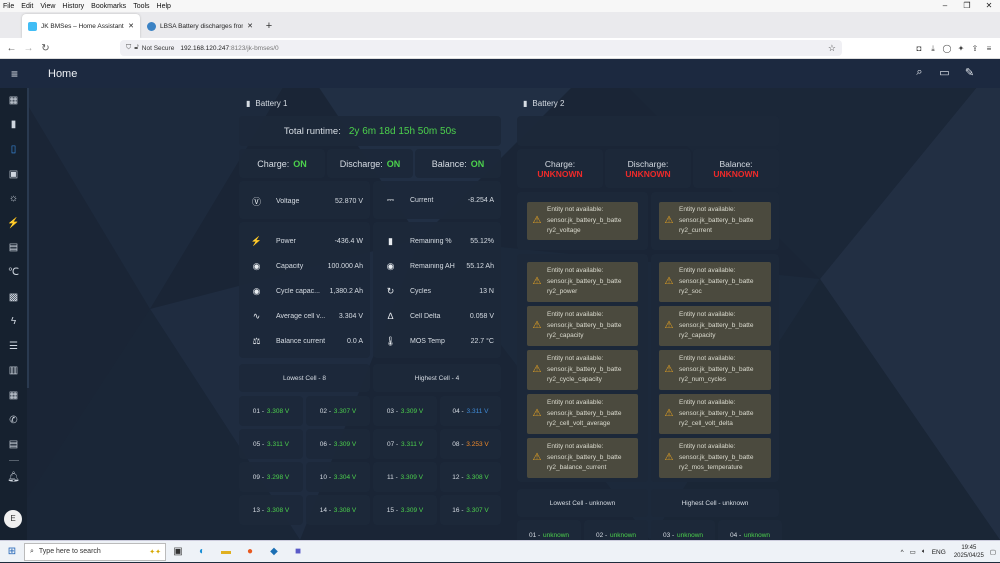  I want to click on language-indicator: ENG, so click(939, 552).